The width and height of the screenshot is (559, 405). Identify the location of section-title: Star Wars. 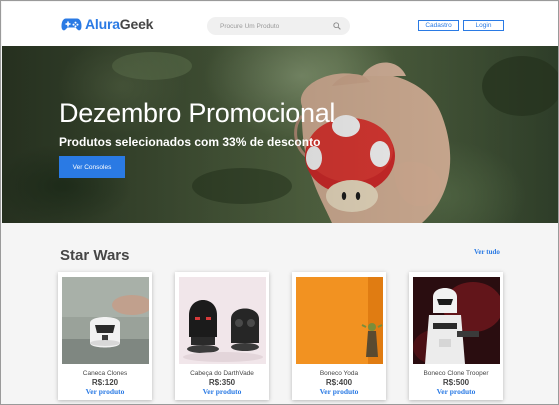
(95, 255).